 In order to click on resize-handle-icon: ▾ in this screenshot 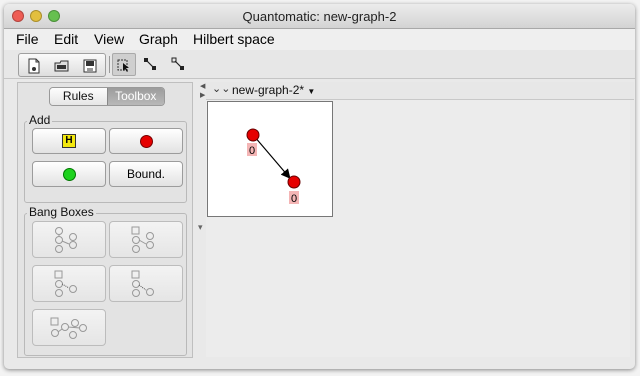, I will do `click(200, 227)`.